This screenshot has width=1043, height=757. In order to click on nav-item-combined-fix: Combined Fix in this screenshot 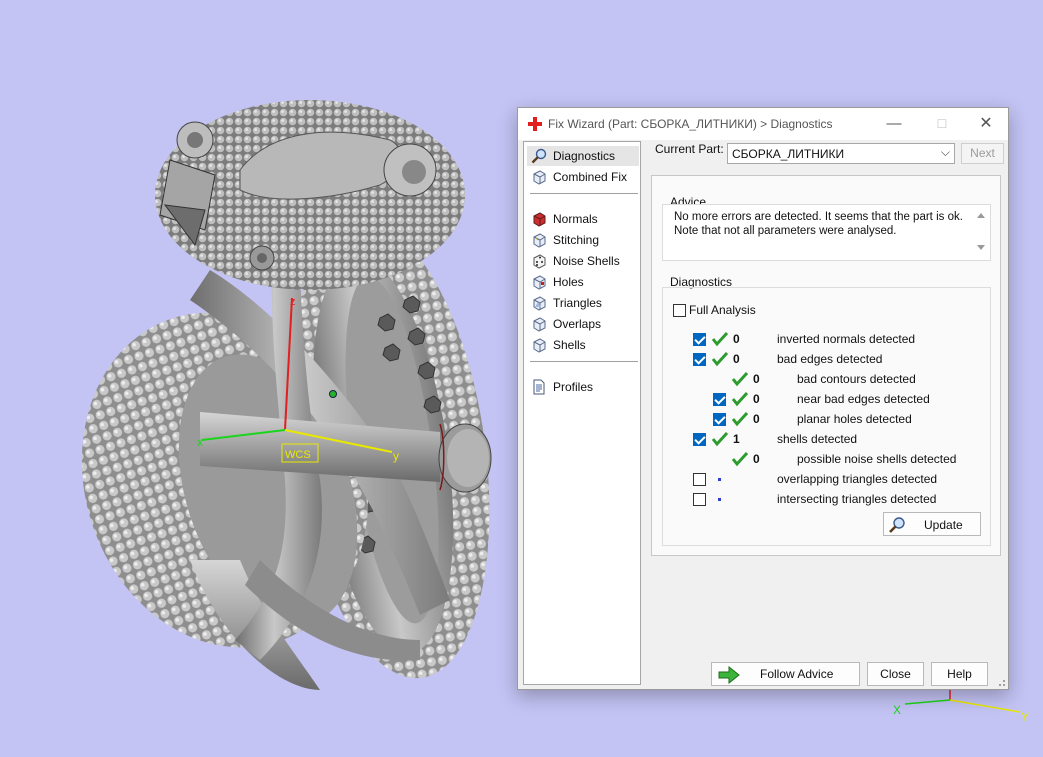, I will do `click(583, 177)`.